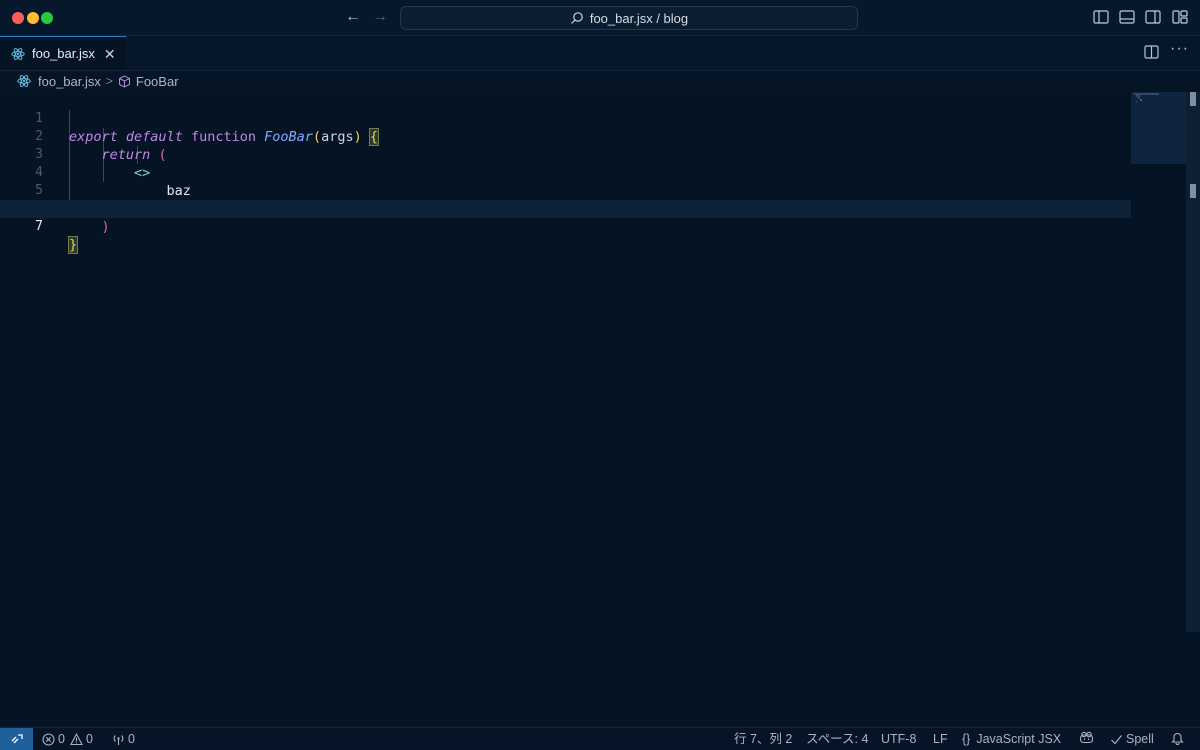  I want to click on matched-bracket: }, so click(73, 245).